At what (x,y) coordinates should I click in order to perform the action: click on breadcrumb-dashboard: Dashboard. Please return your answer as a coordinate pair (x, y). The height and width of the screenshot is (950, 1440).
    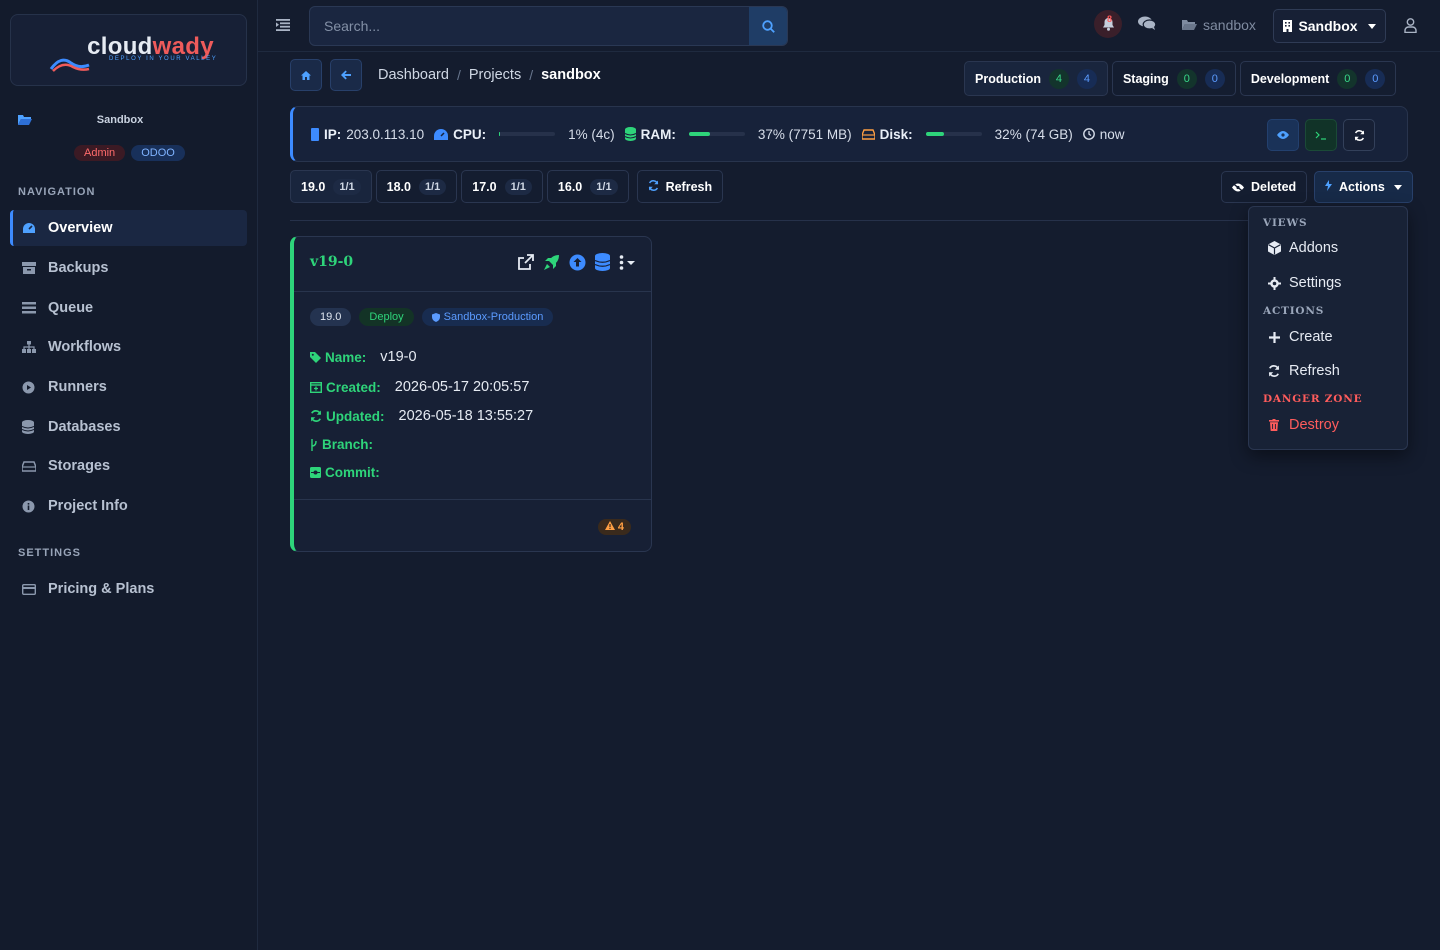
    Looking at the image, I should click on (413, 75).